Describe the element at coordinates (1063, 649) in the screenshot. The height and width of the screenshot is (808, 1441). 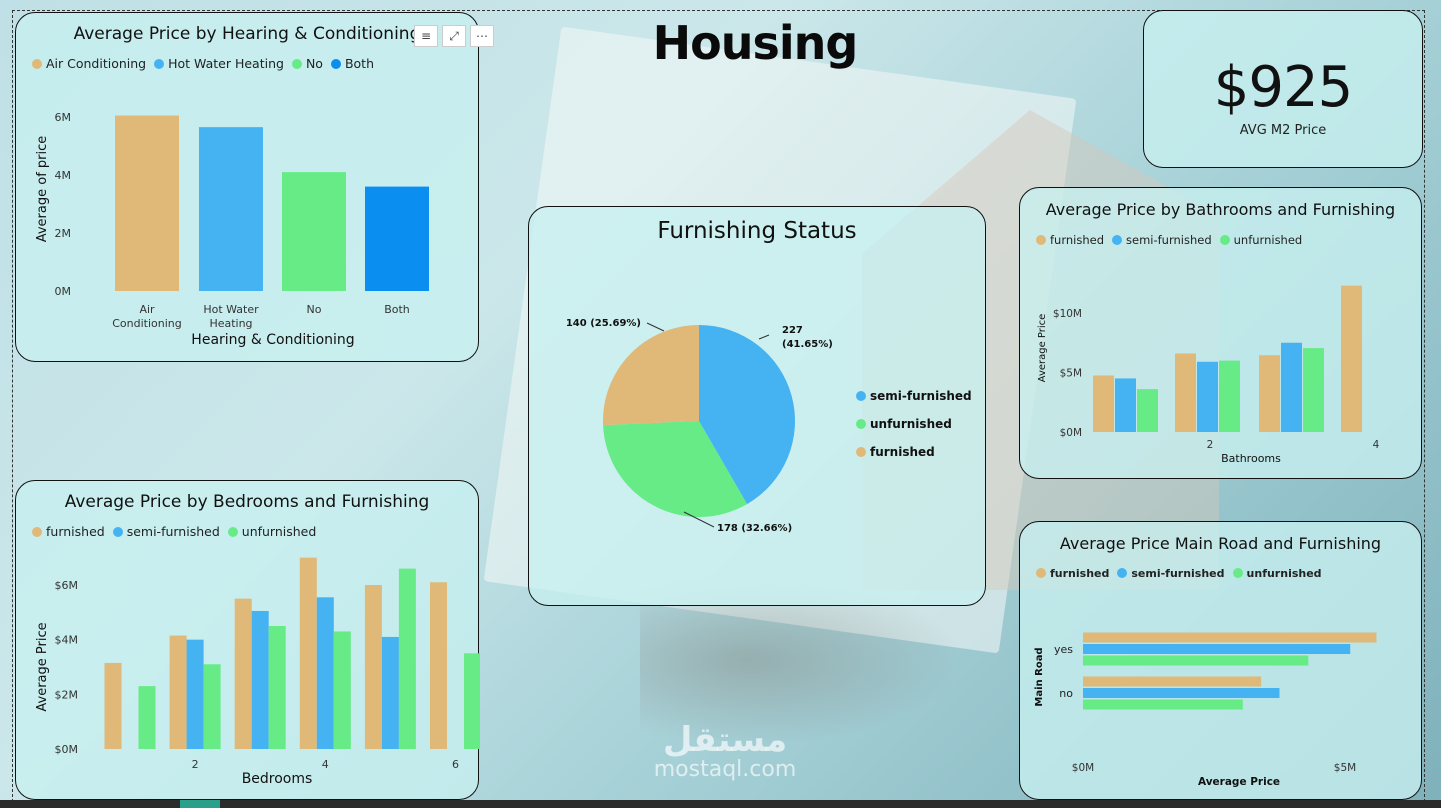
I see `y-tick-label: yes` at that location.